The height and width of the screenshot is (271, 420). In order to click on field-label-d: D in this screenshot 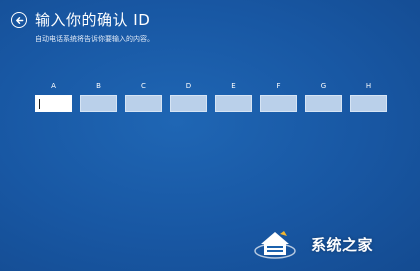, I will do `click(188, 86)`.